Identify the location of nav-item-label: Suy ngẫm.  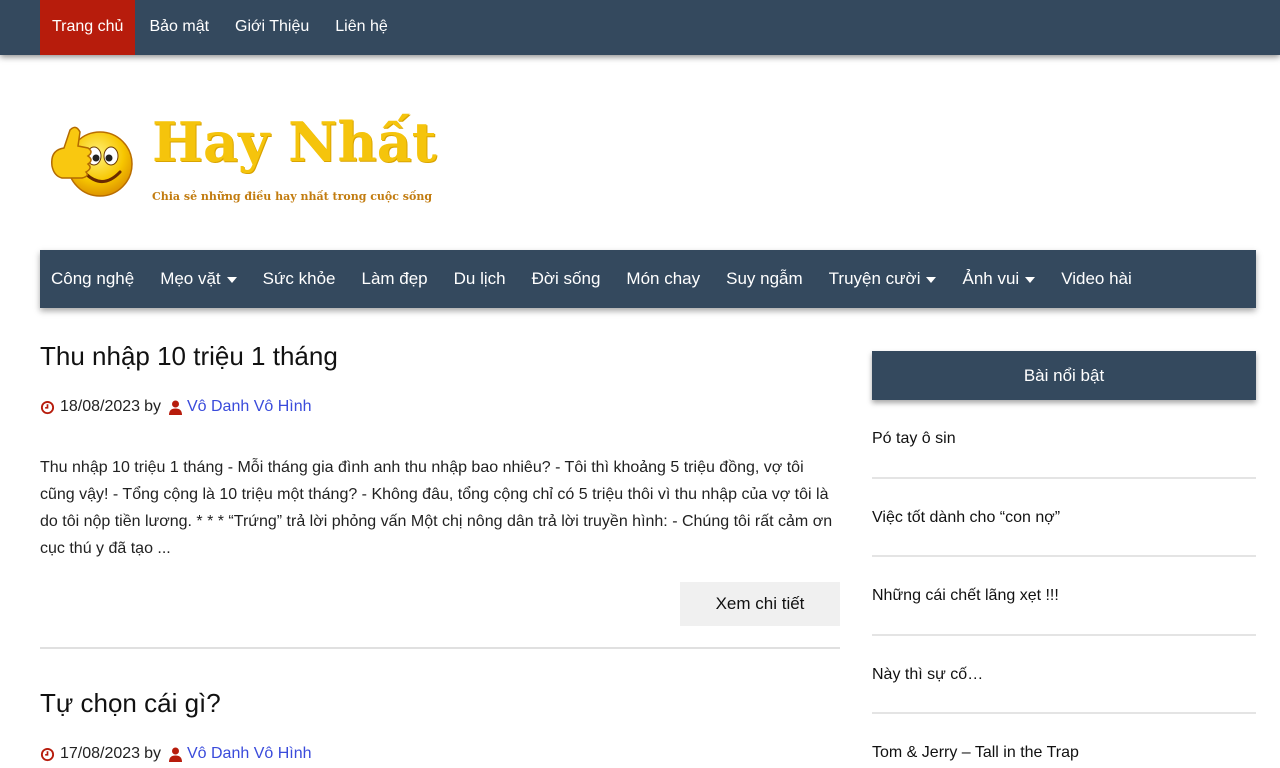
(764, 278).